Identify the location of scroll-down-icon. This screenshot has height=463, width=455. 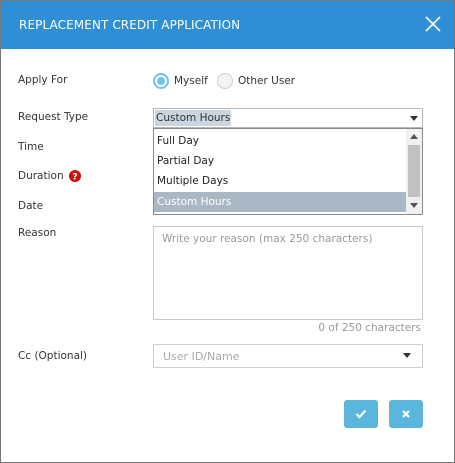
(414, 205).